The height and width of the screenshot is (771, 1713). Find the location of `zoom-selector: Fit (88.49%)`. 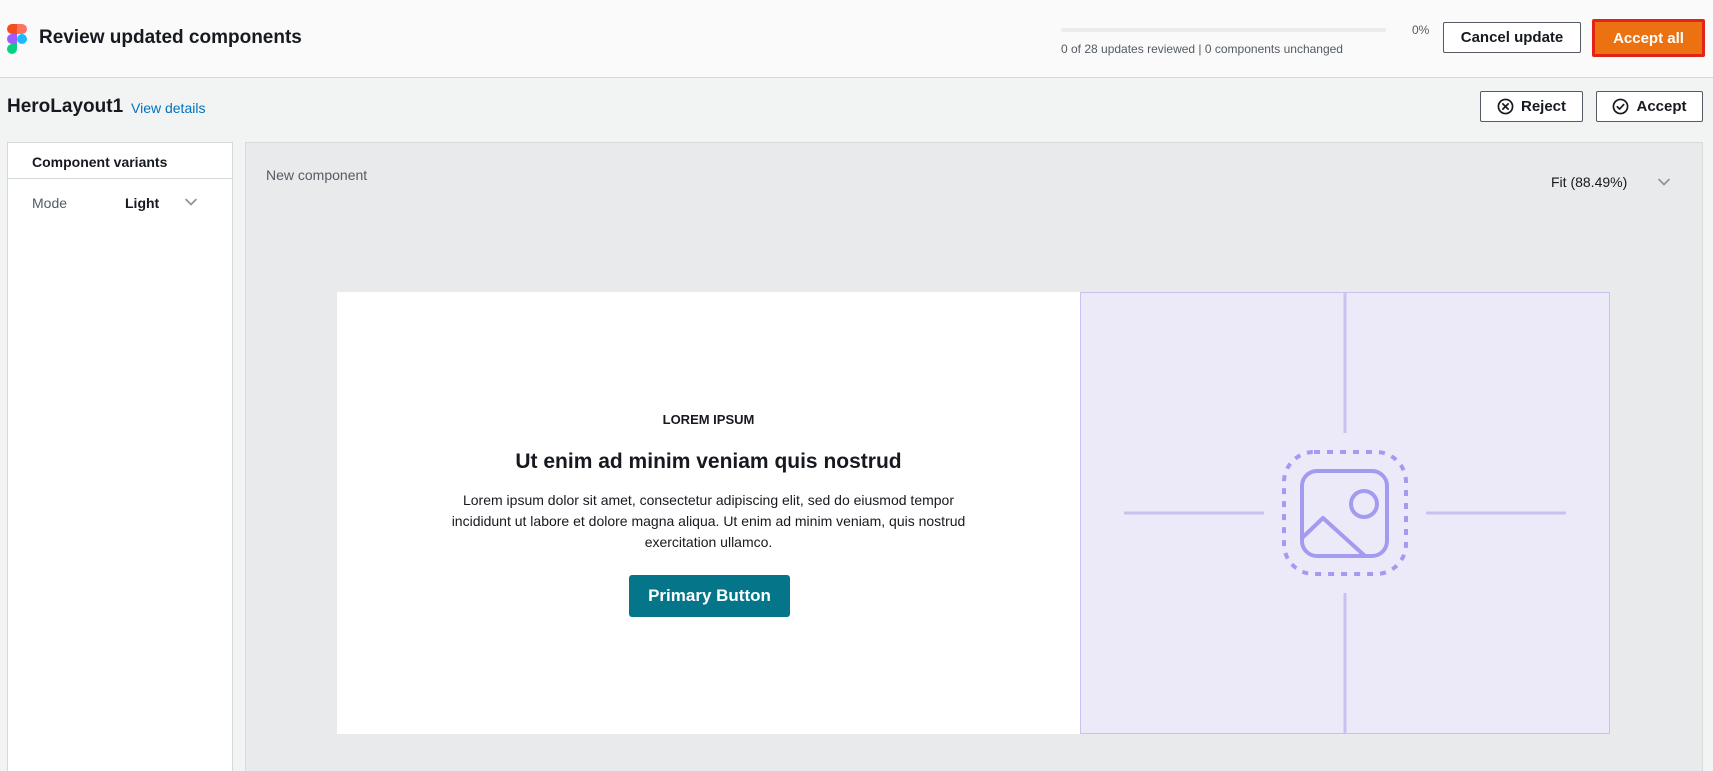

zoom-selector: Fit (88.49%) is located at coordinates (1589, 182).